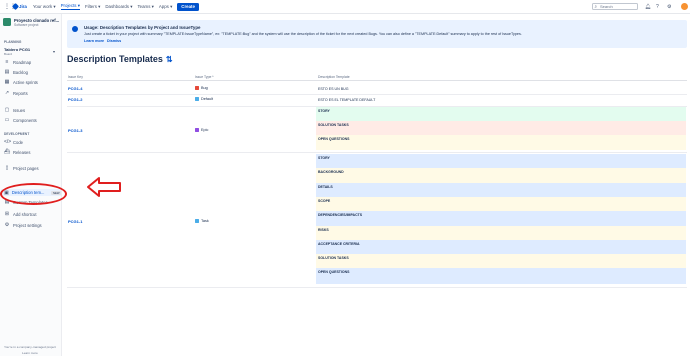 The width and height of the screenshot is (690, 356). What do you see at coordinates (75, 29) in the screenshot?
I see `info-icon` at bounding box center [75, 29].